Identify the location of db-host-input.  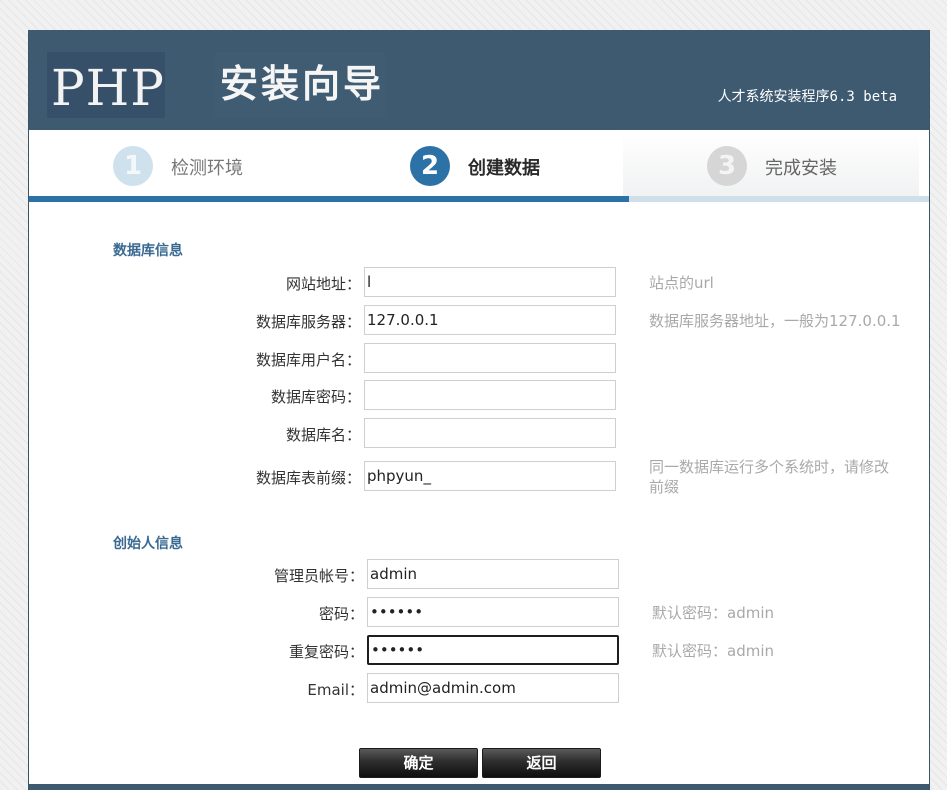
(490, 320).